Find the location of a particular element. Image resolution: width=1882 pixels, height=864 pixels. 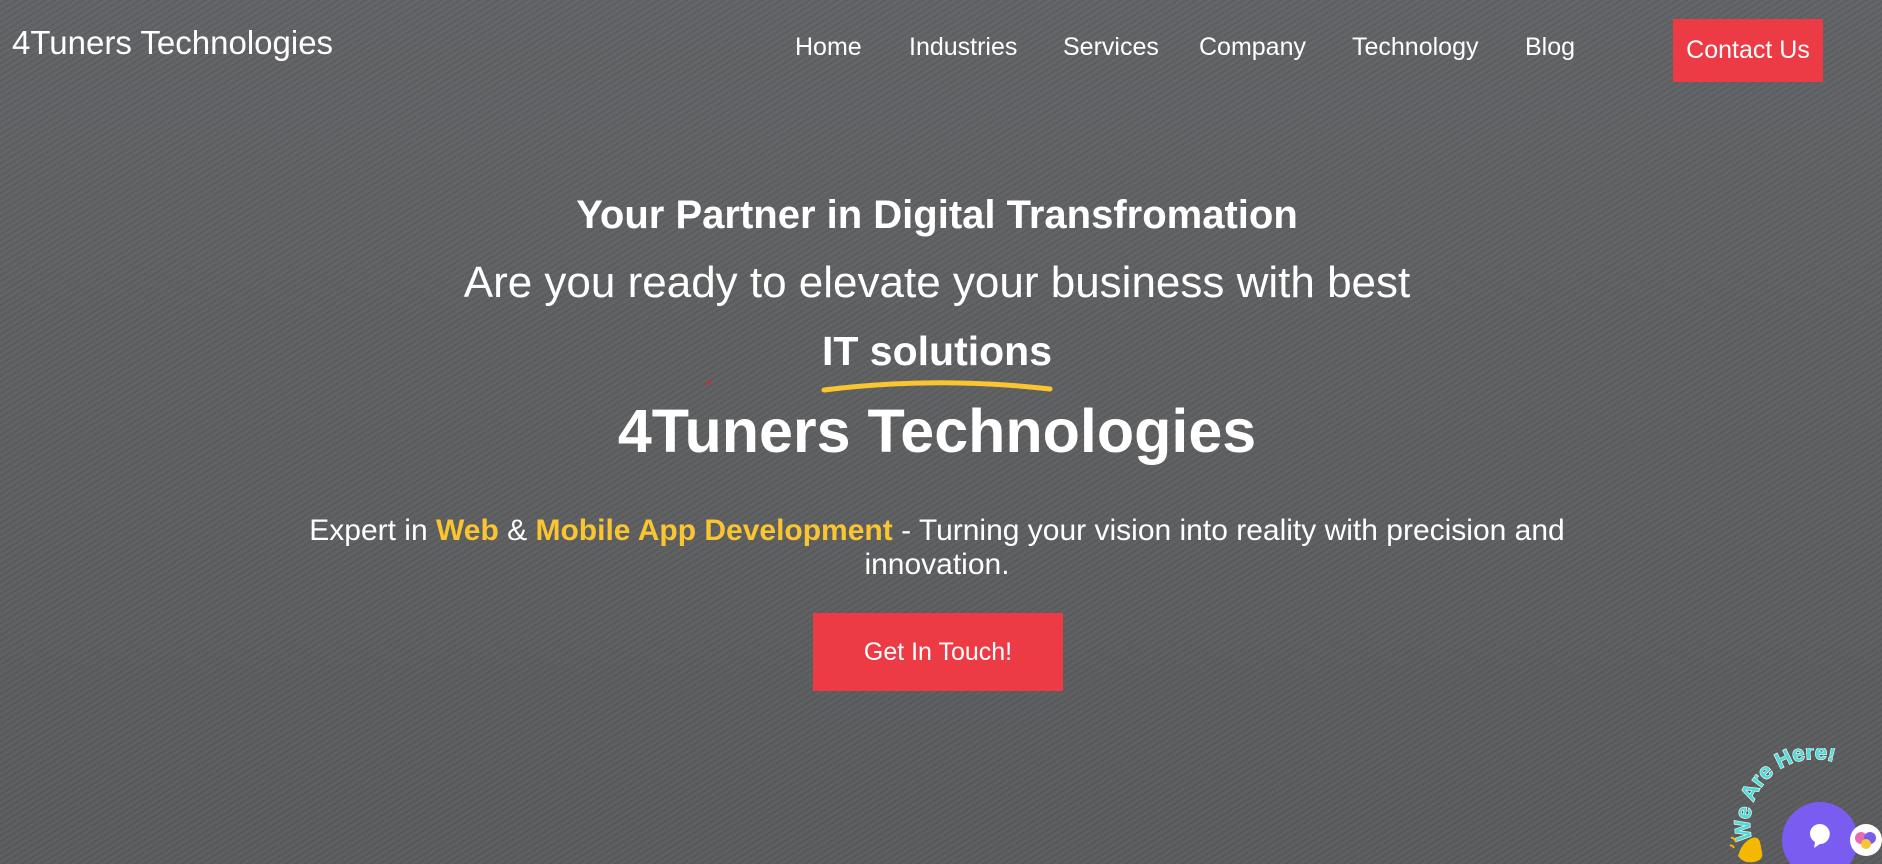

description-accent-web: Web is located at coordinates (467, 530).